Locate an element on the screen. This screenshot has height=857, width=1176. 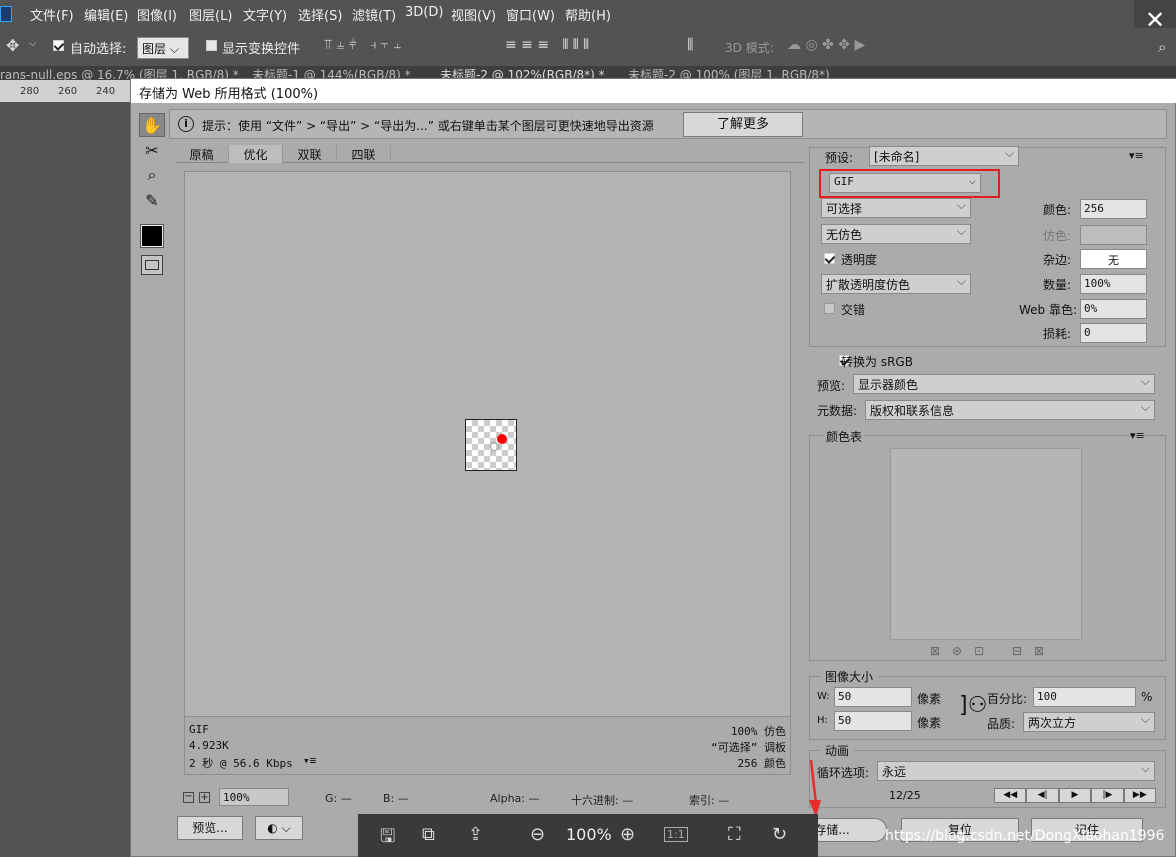
preview-mode-select: 显示器颜色 is located at coordinates (1004, 384).